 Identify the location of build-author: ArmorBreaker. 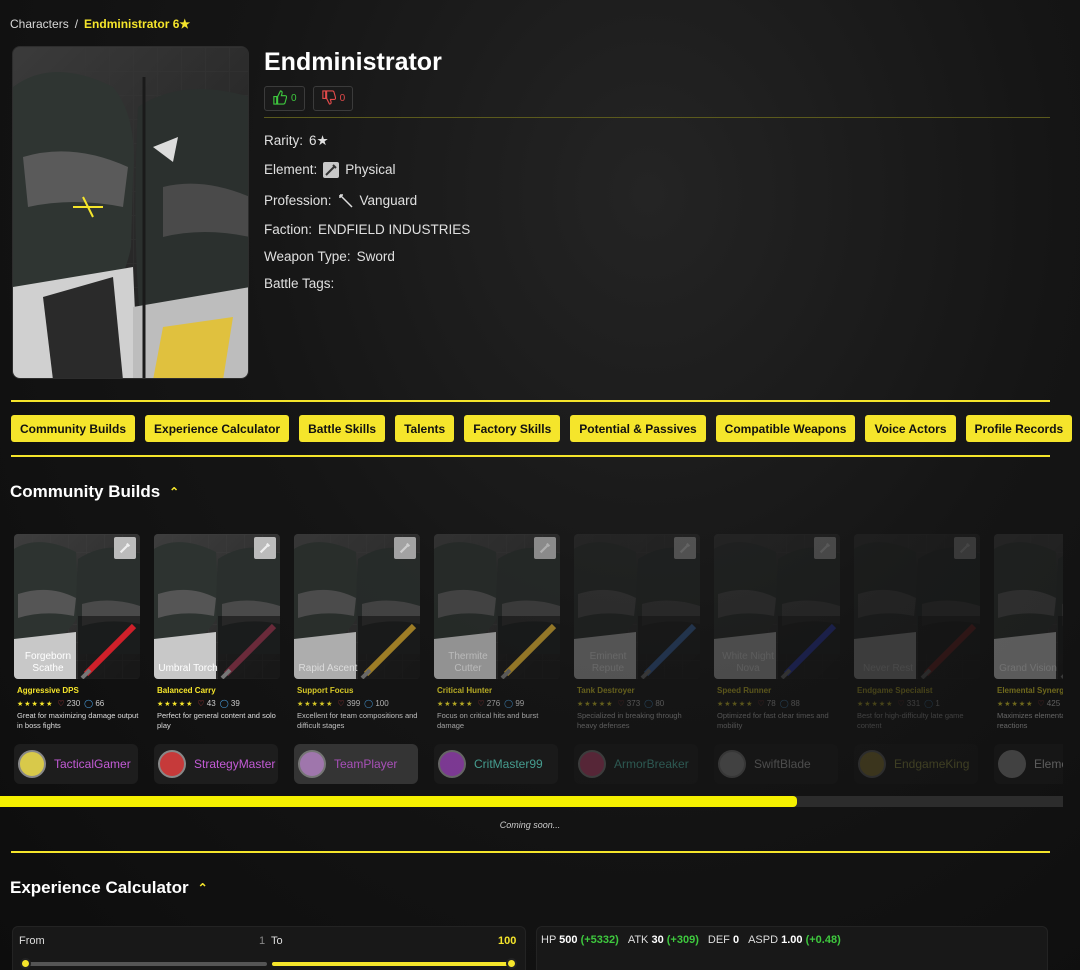
(636, 764).